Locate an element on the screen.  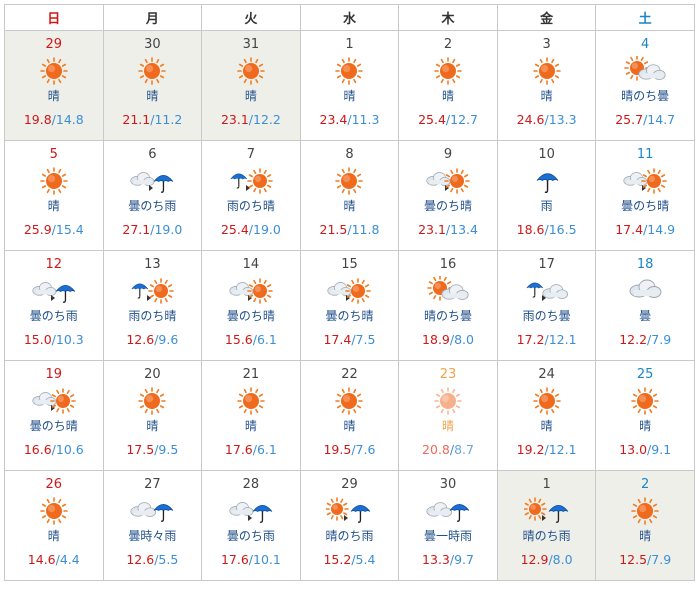
low-temp: 19.0 is located at coordinates (265, 229).